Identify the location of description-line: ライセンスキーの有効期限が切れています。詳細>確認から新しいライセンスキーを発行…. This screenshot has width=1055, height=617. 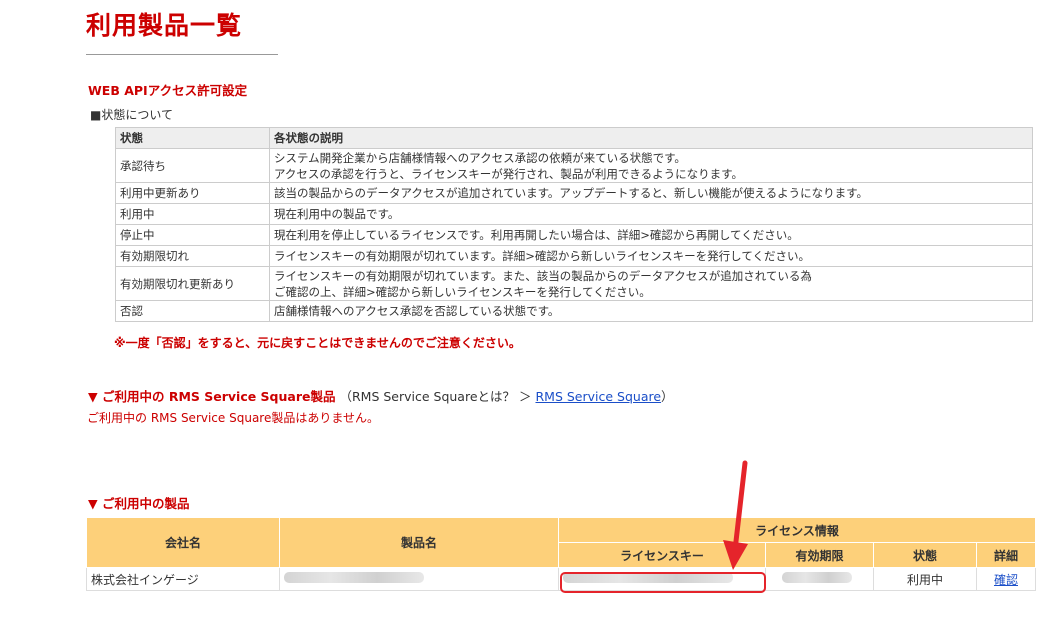
(542, 256).